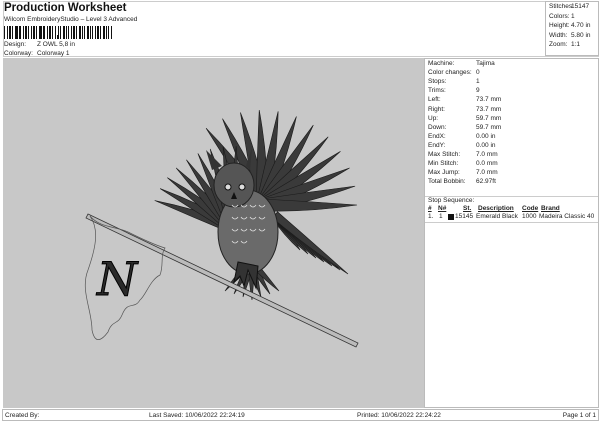  What do you see at coordinates (451, 217) in the screenshot?
I see `color-swatch` at bounding box center [451, 217].